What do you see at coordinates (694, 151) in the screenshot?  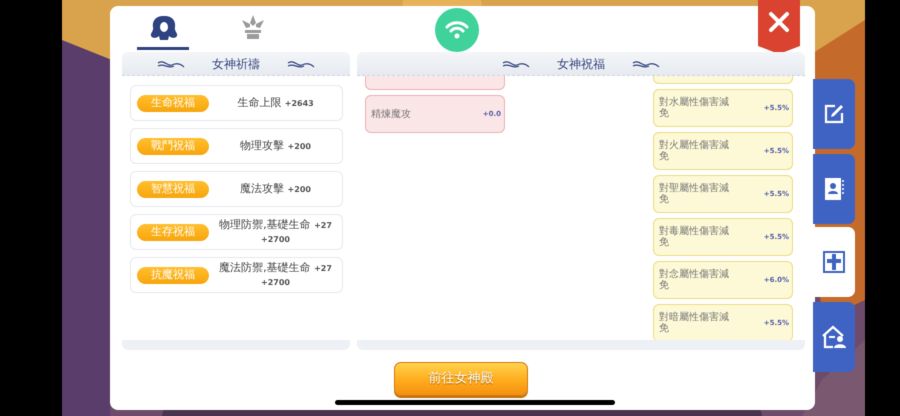 I see `stat-name: 對火屬性傷害減免` at bounding box center [694, 151].